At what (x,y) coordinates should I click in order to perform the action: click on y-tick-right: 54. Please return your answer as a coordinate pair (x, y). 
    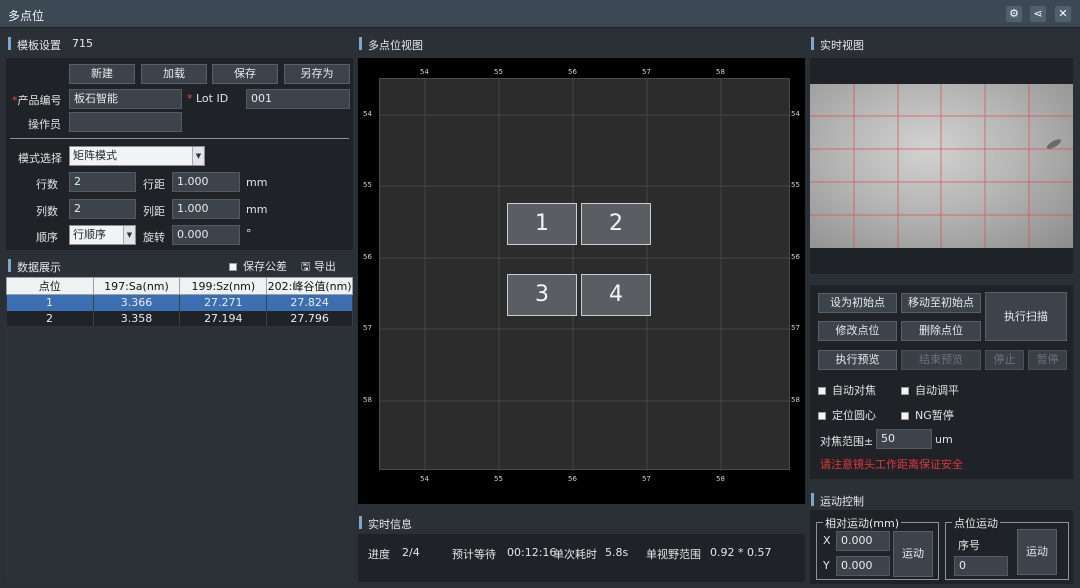
    Looking at the image, I should click on (795, 114).